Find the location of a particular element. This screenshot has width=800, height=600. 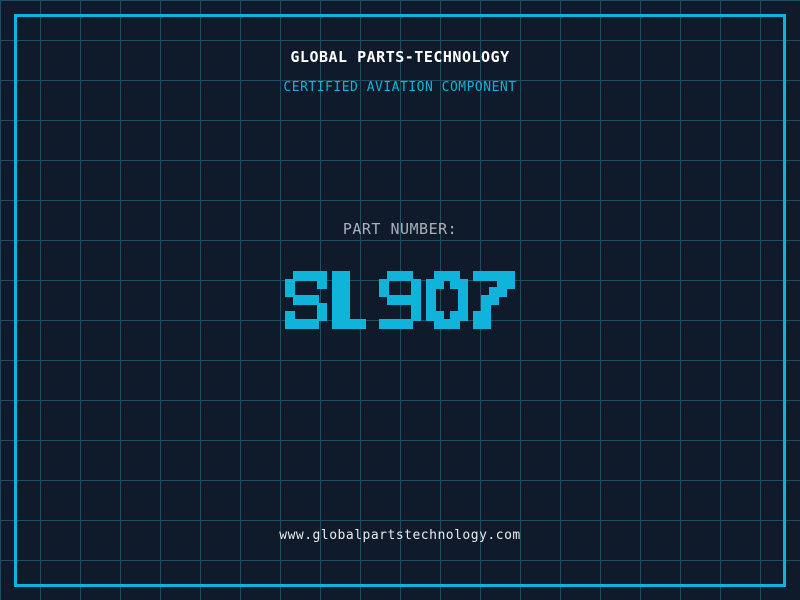

part-number-label: PART NUMBER: is located at coordinates (400, 229).